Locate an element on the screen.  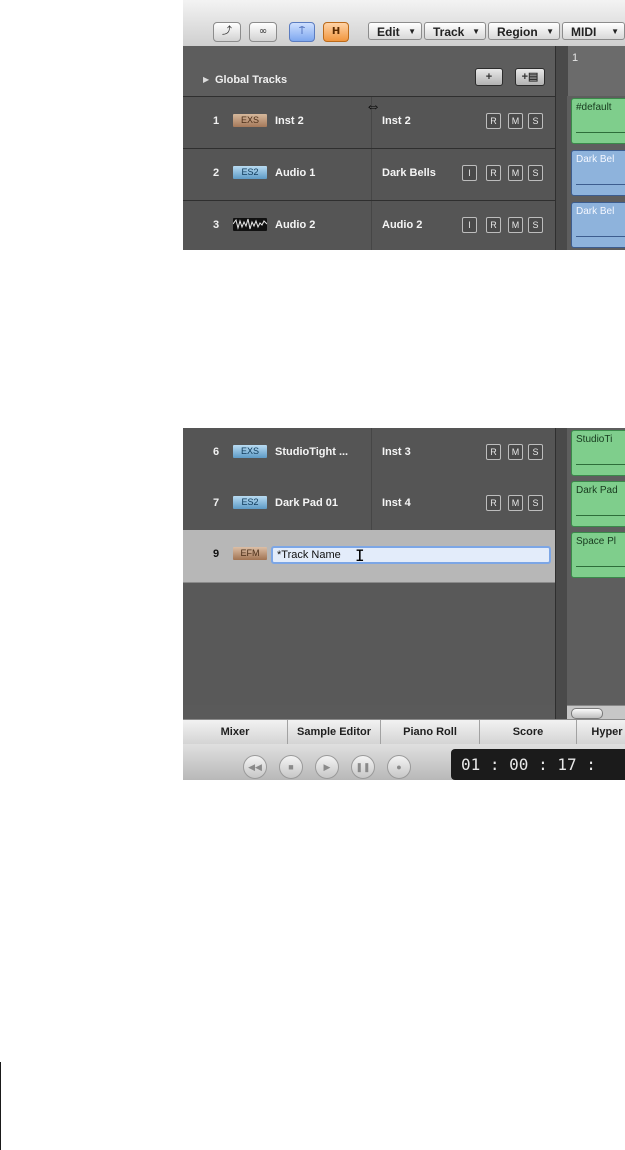
region: Dark Pad is located at coordinates (598, 504).